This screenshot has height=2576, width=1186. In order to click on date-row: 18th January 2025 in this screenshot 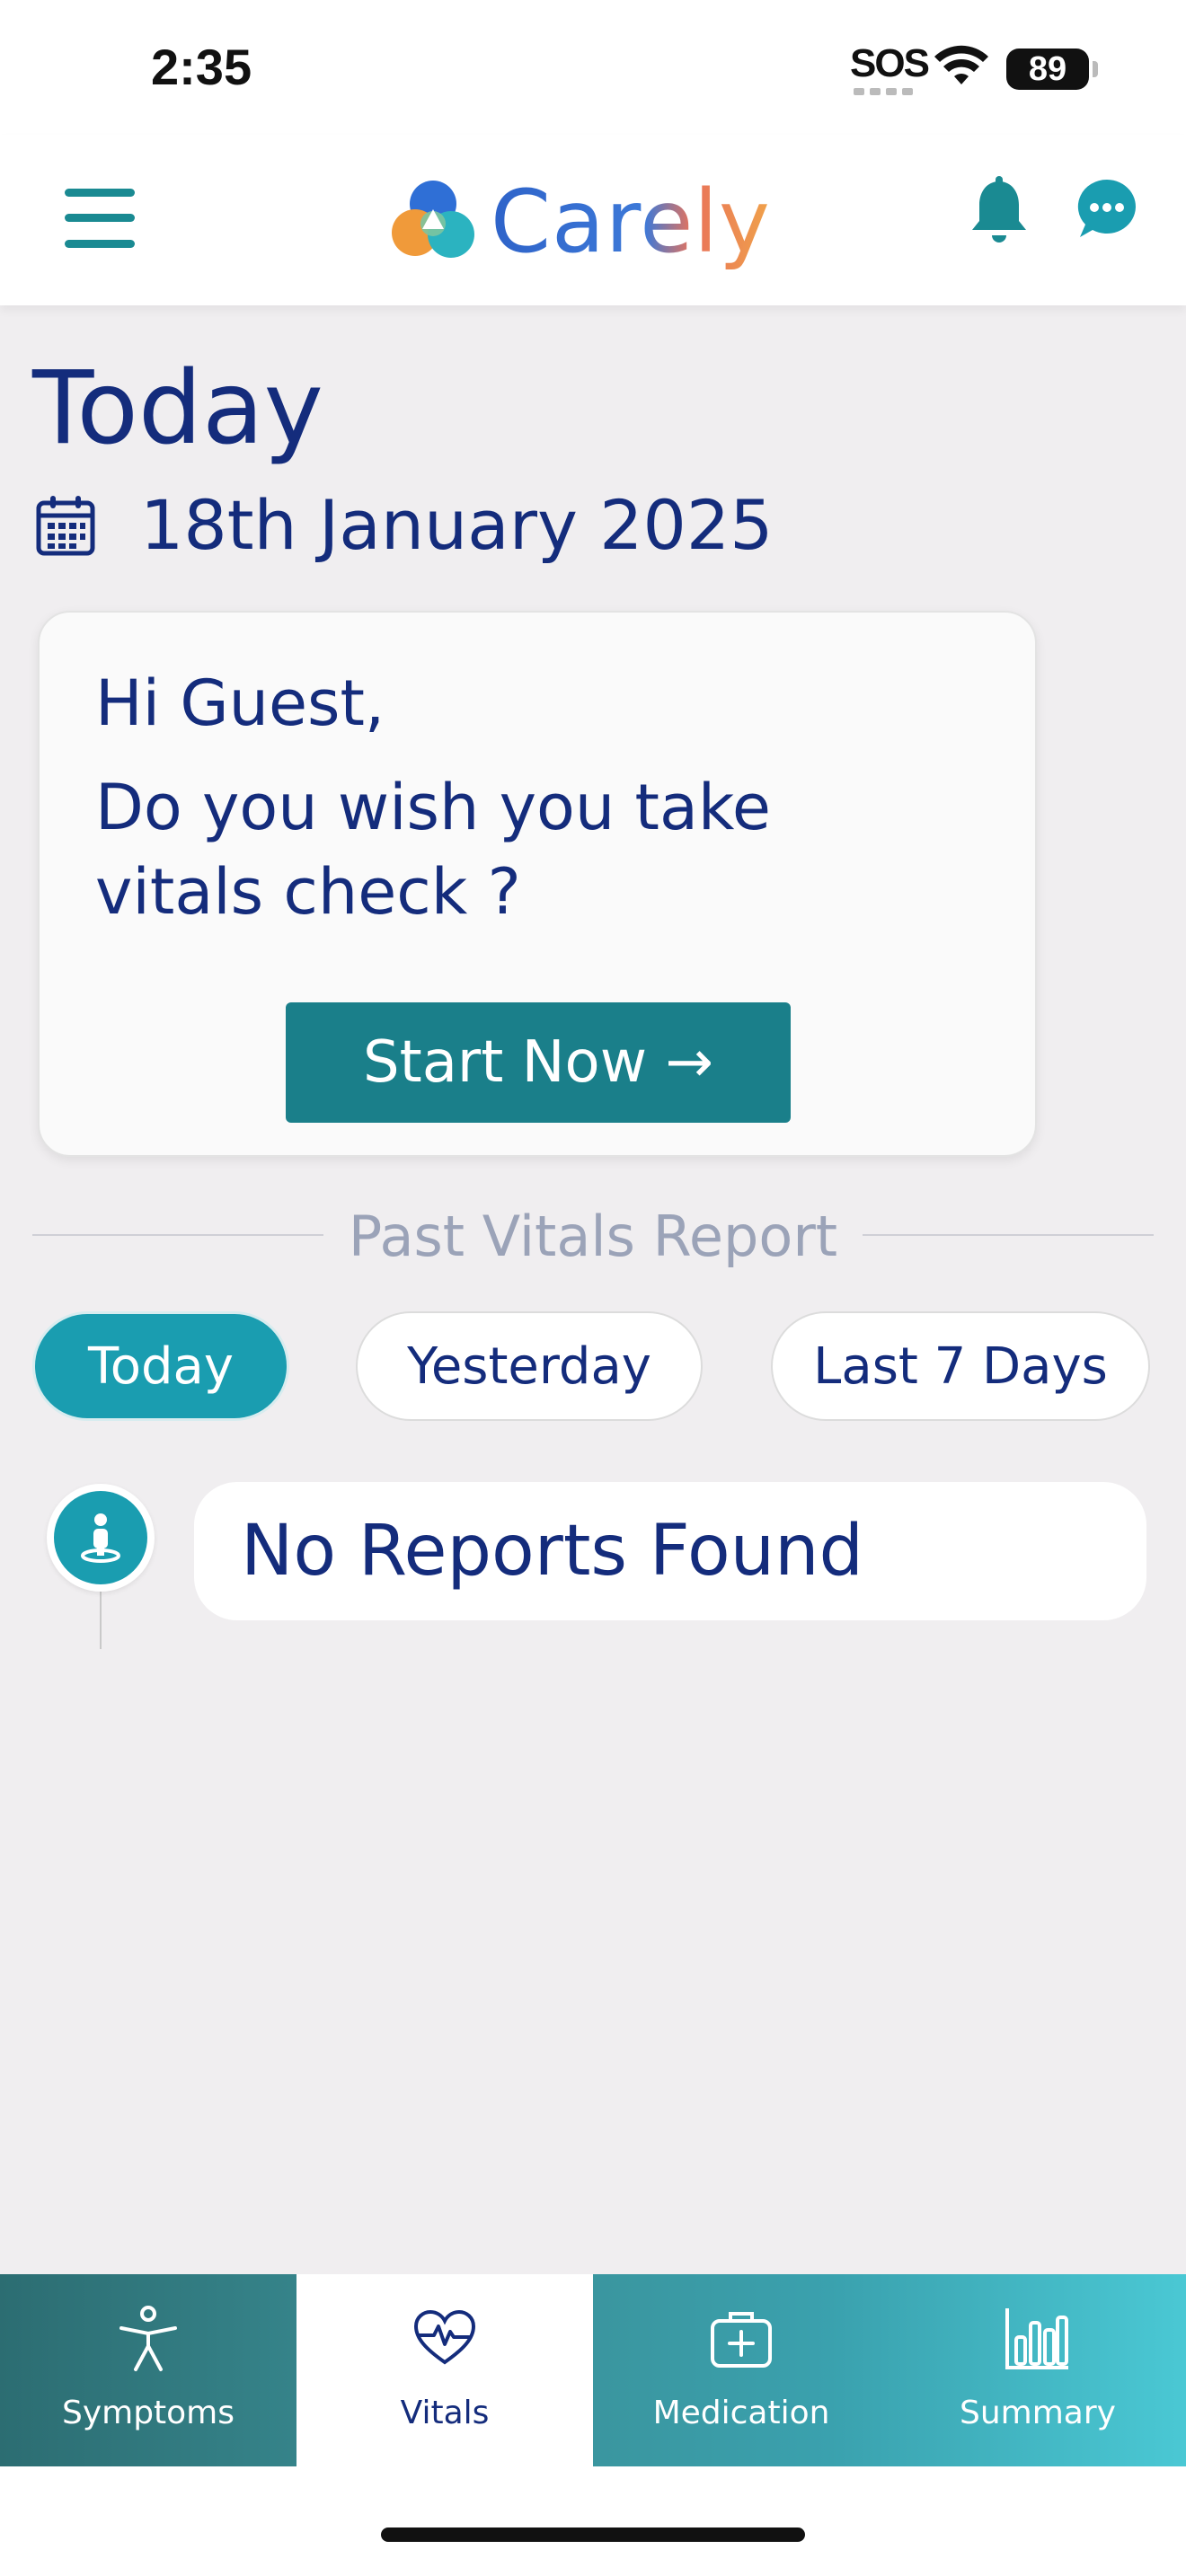, I will do `click(405, 525)`.